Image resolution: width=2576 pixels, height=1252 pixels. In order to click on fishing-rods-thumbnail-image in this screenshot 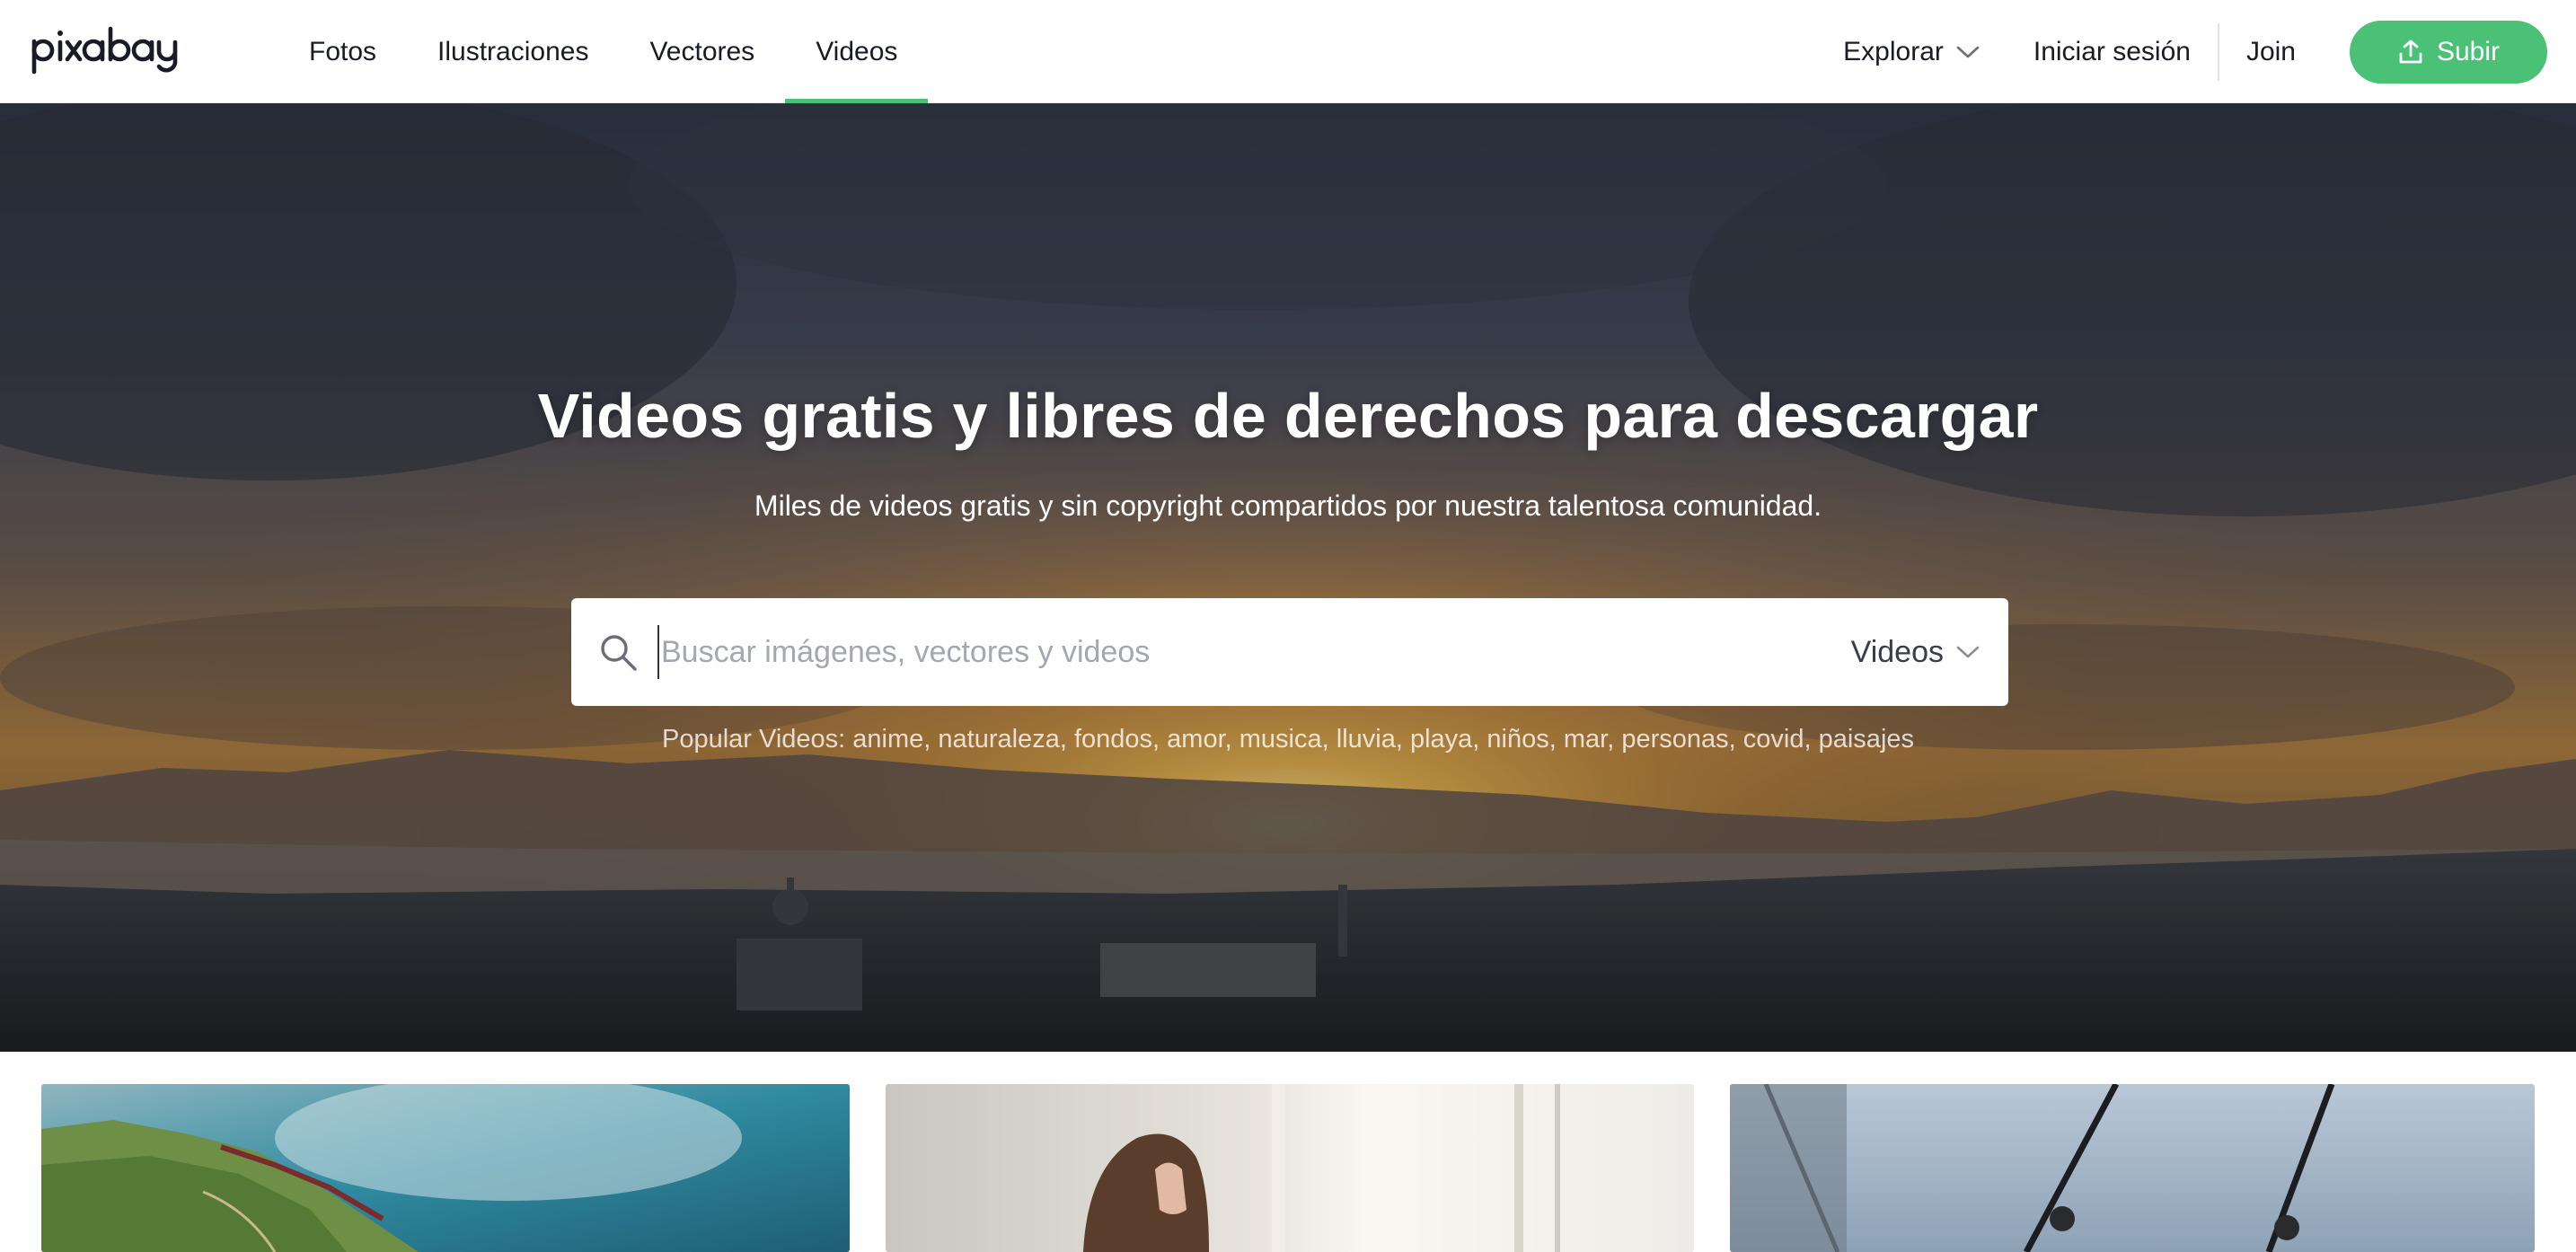, I will do `click(2132, 1168)`.